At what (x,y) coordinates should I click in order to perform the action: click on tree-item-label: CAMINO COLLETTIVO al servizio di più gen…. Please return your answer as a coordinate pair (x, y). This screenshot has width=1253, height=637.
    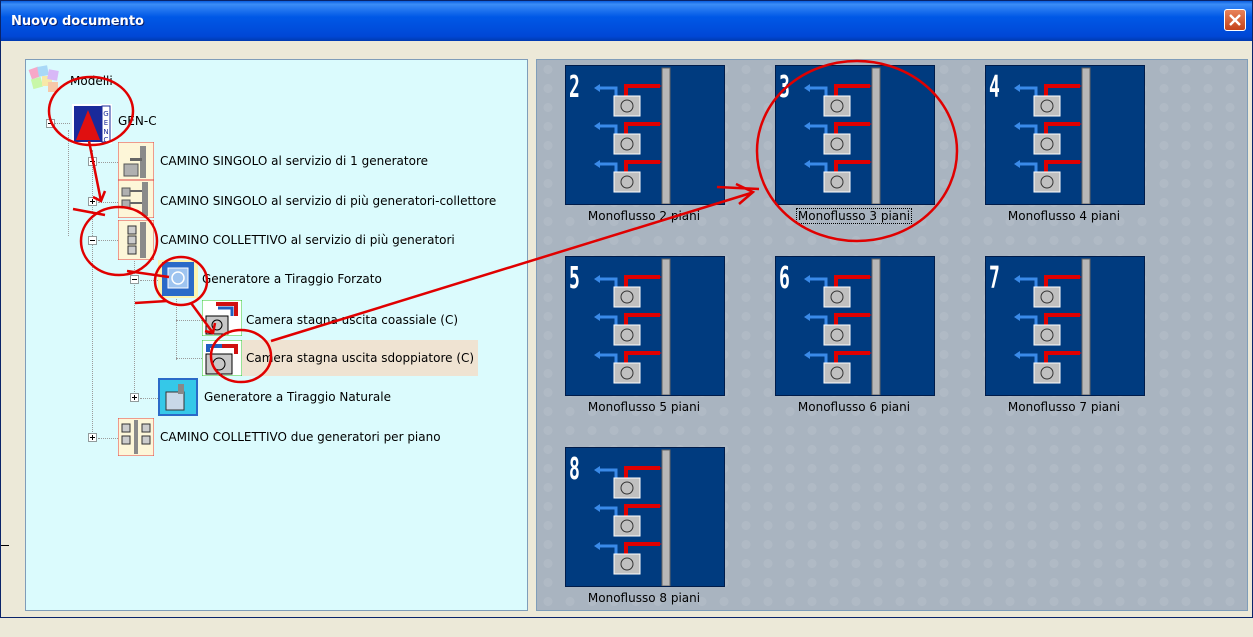
    Looking at the image, I should click on (307, 240).